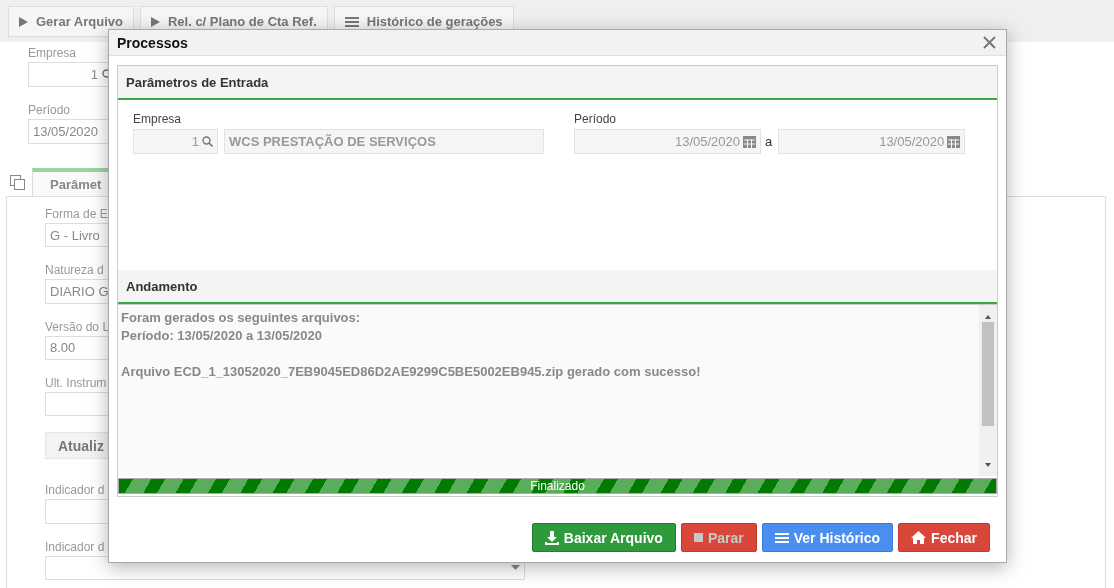 The image size is (1114, 588). I want to click on stop-icon, so click(698, 537).